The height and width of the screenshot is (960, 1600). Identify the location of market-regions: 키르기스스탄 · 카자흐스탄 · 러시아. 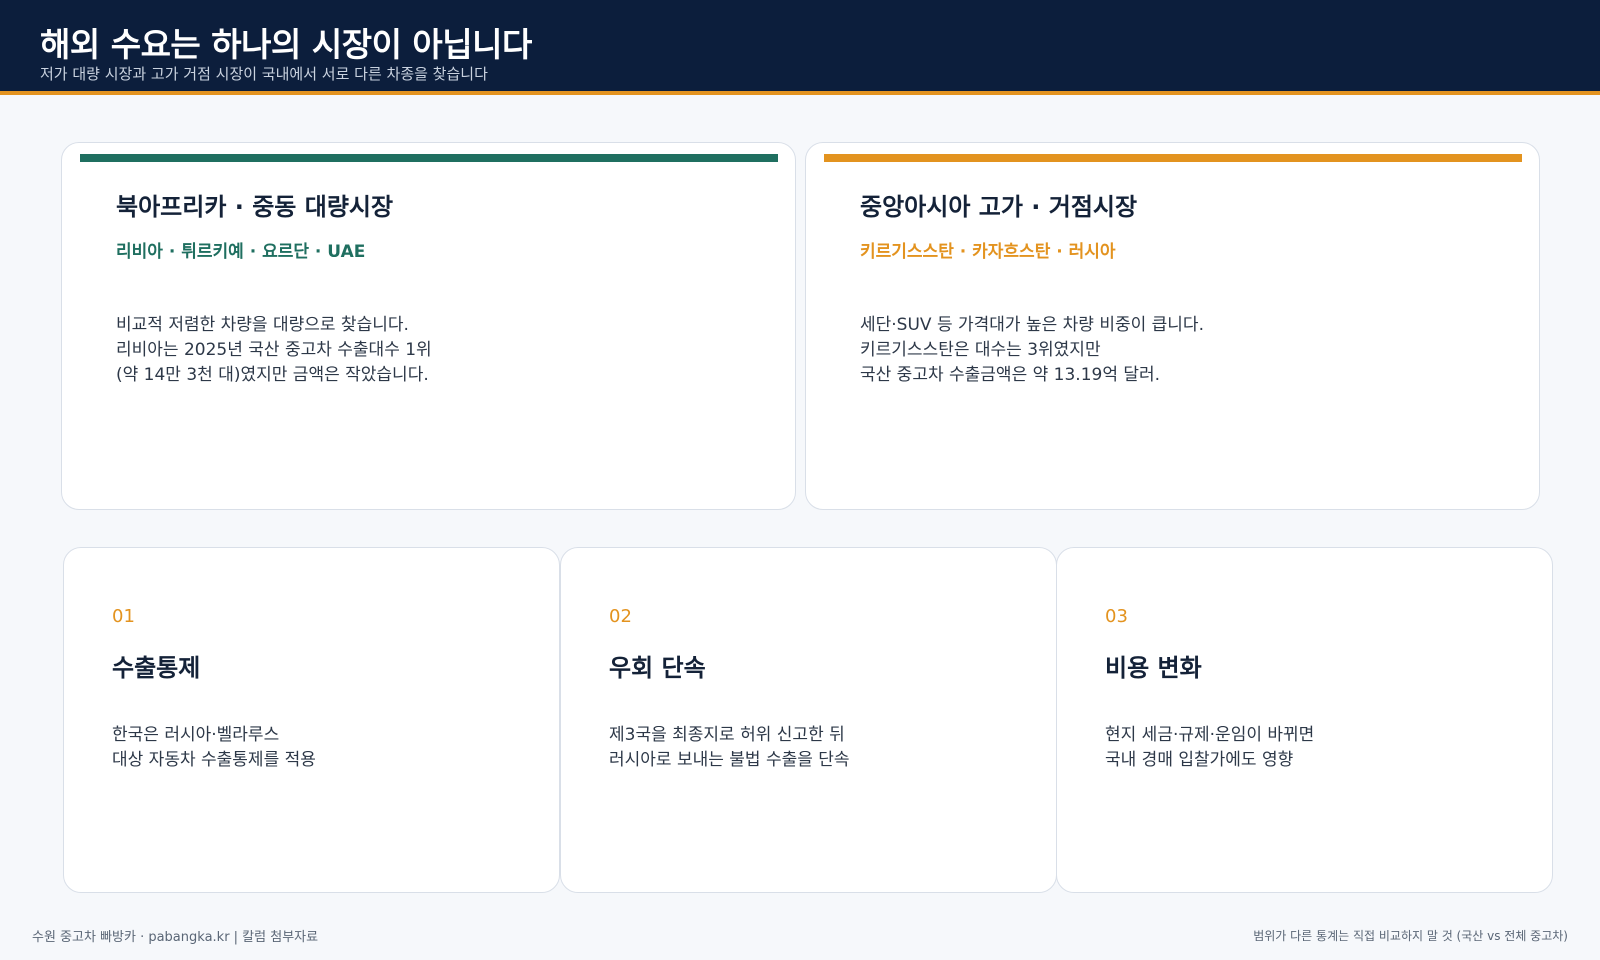
(988, 252).